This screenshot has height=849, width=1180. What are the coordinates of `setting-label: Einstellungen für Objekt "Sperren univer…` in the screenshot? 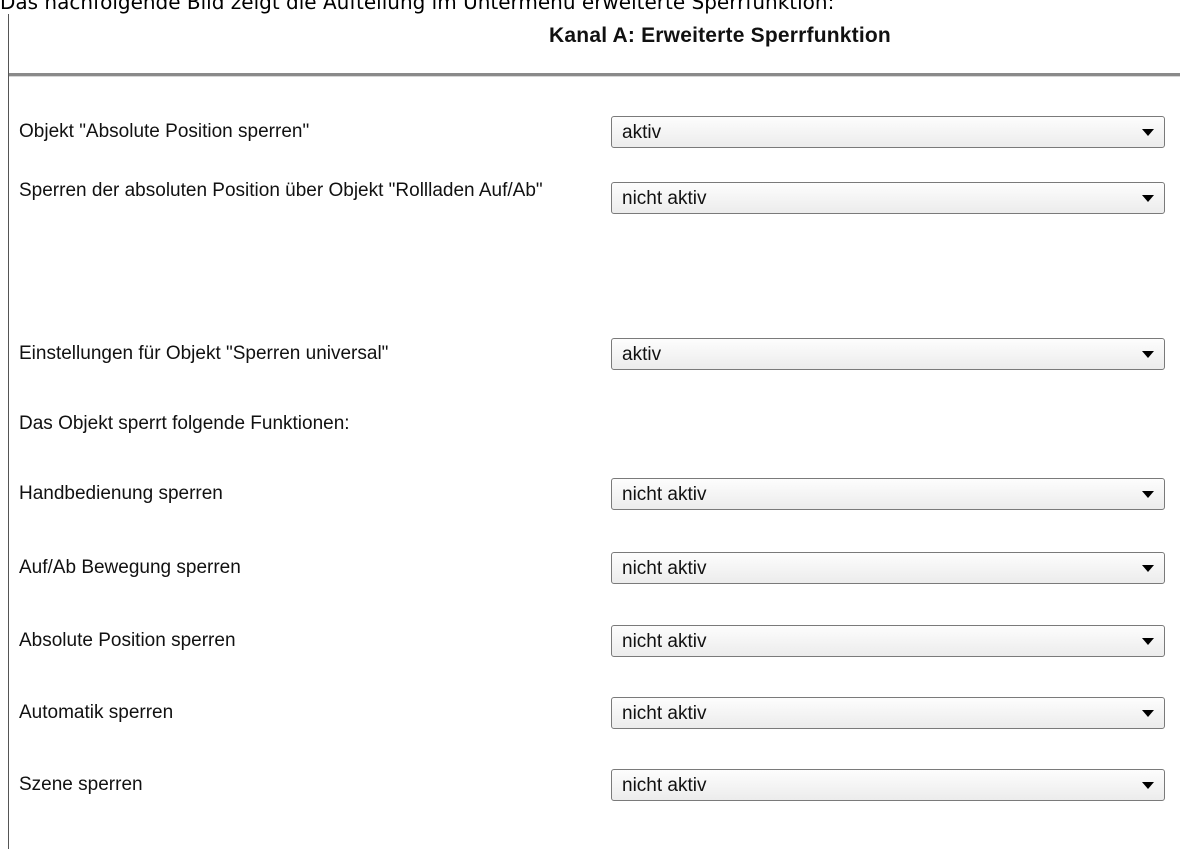 It's located at (204, 353).